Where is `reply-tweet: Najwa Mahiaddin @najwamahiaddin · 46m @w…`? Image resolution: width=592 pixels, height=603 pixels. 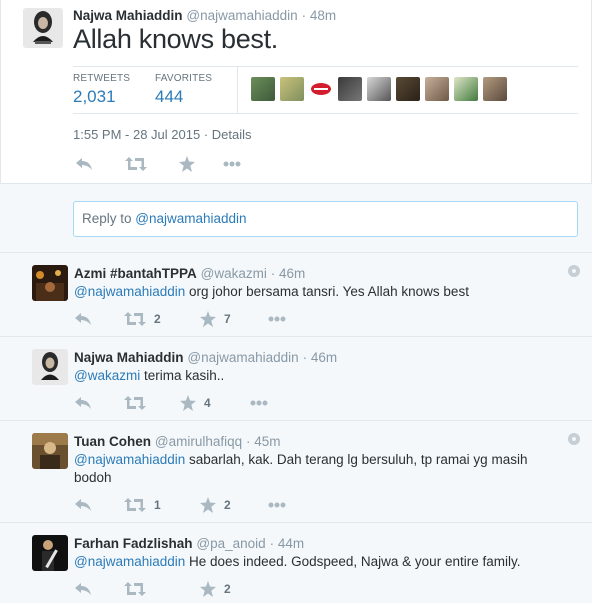
reply-tweet: Najwa Mahiaddin @najwamahiaddin · 46m @w… is located at coordinates (296, 379).